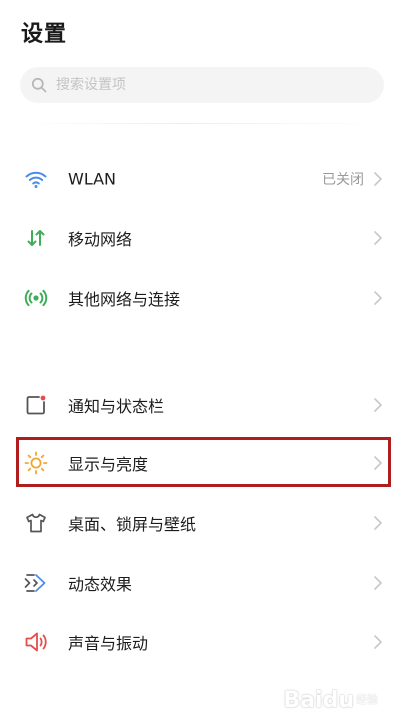 The width and height of the screenshot is (400, 717). I want to click on settings-item-wallpaper: 桌面、锁屏与壁纸, so click(200, 523).